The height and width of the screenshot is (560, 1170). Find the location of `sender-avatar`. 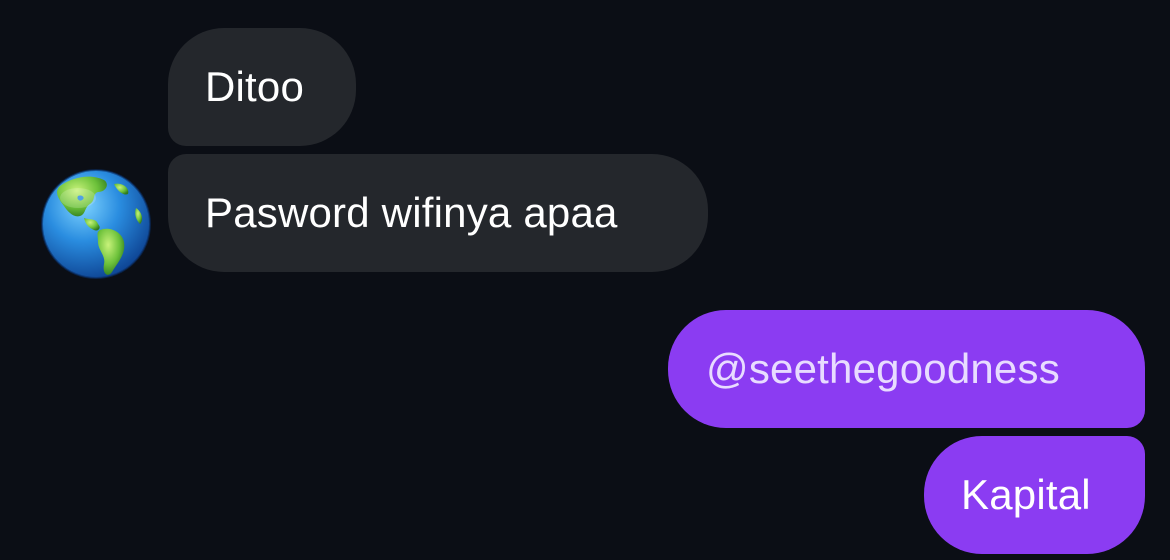

sender-avatar is located at coordinates (96, 224).